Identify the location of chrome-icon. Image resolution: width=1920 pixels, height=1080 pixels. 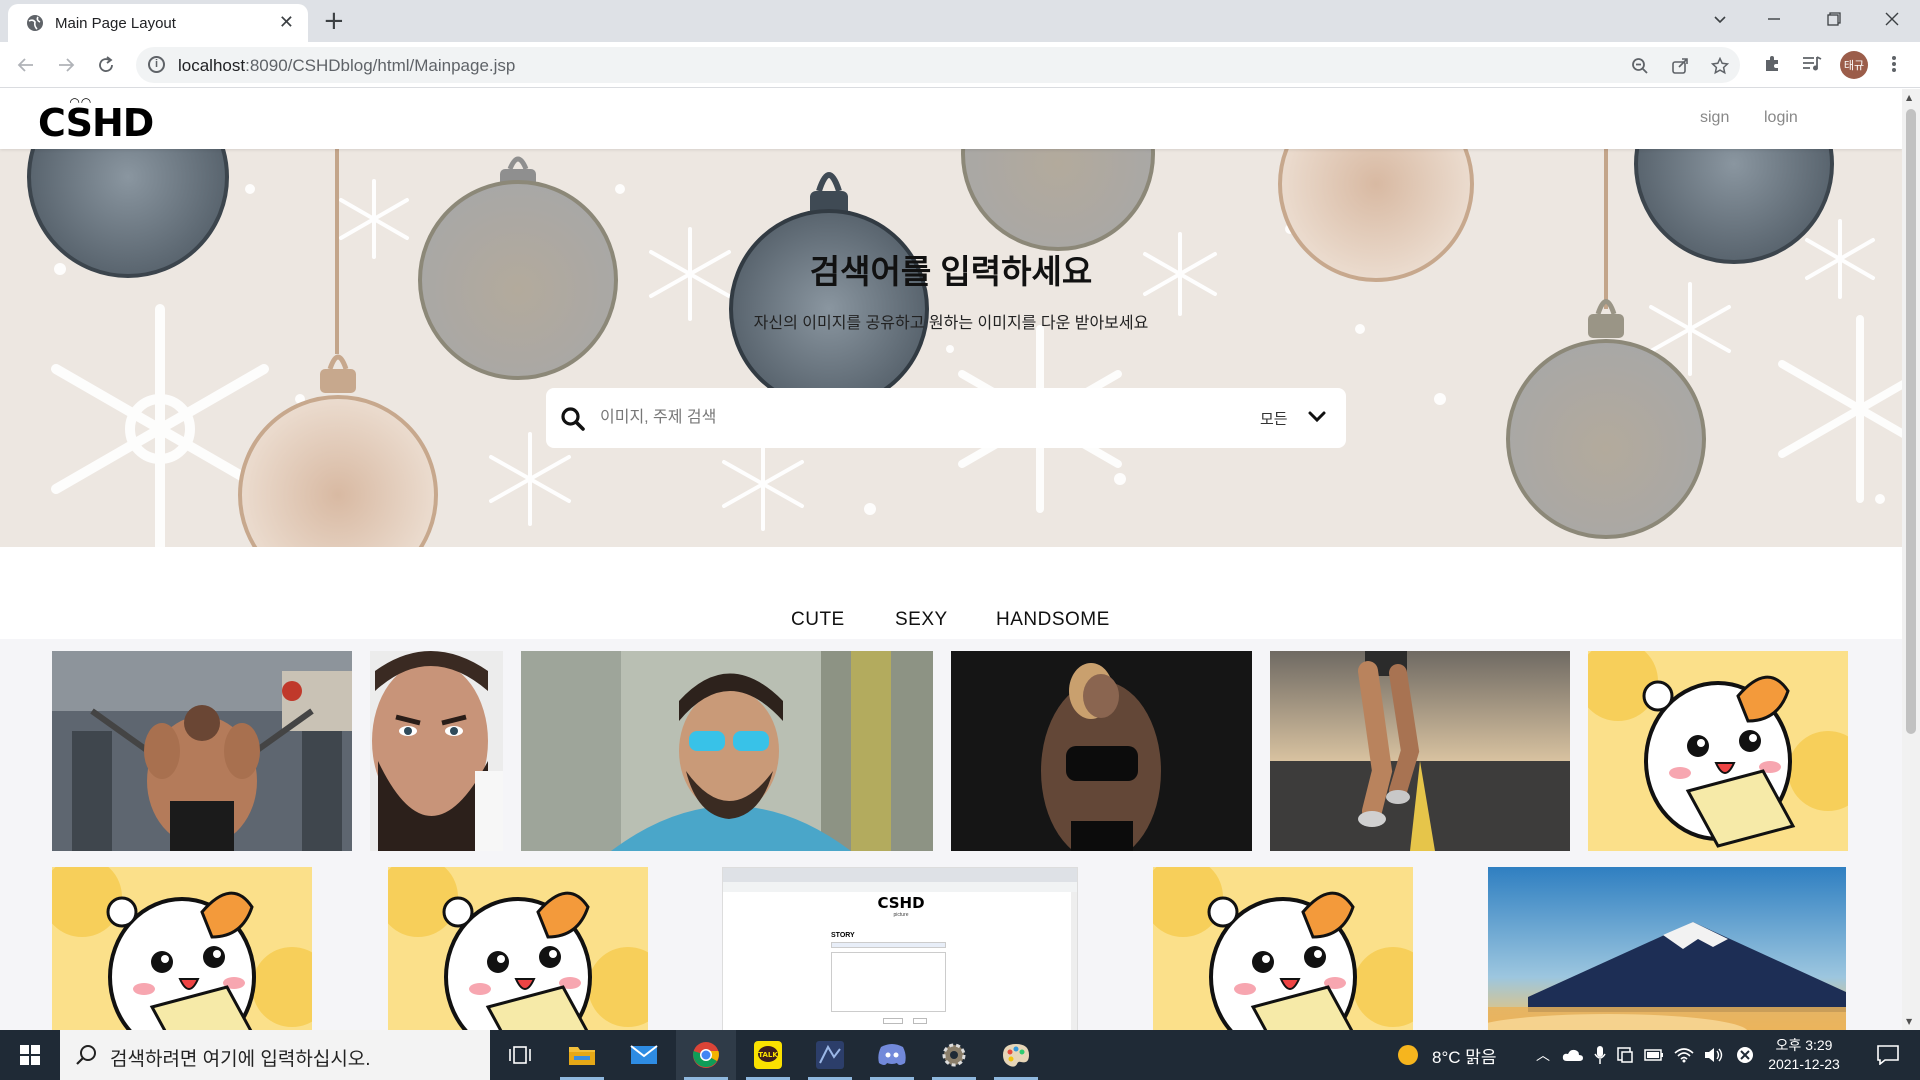
(706, 1055).